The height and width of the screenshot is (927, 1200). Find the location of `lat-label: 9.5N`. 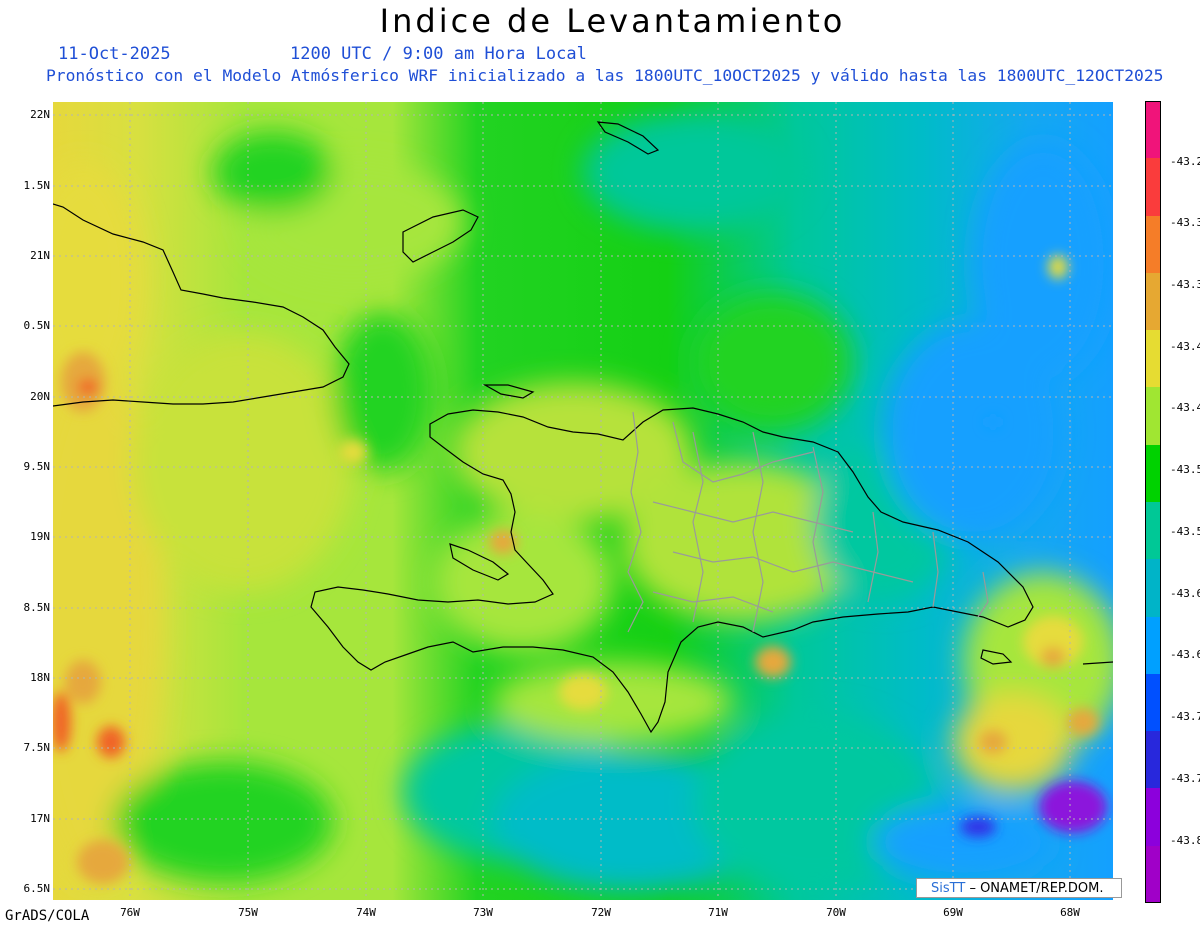

lat-label: 9.5N is located at coordinates (37, 466).